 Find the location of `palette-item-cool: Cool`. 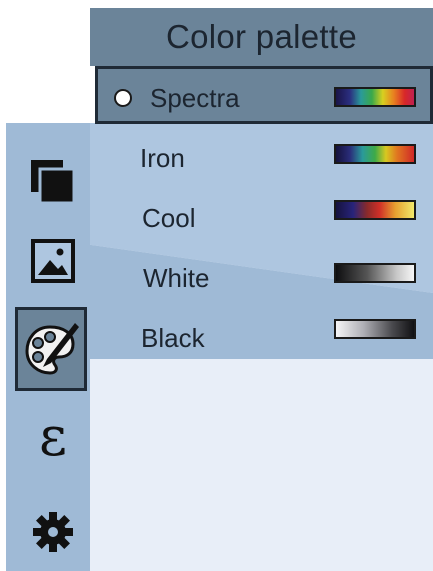

palette-item-cool: Cool is located at coordinates (264, 219).